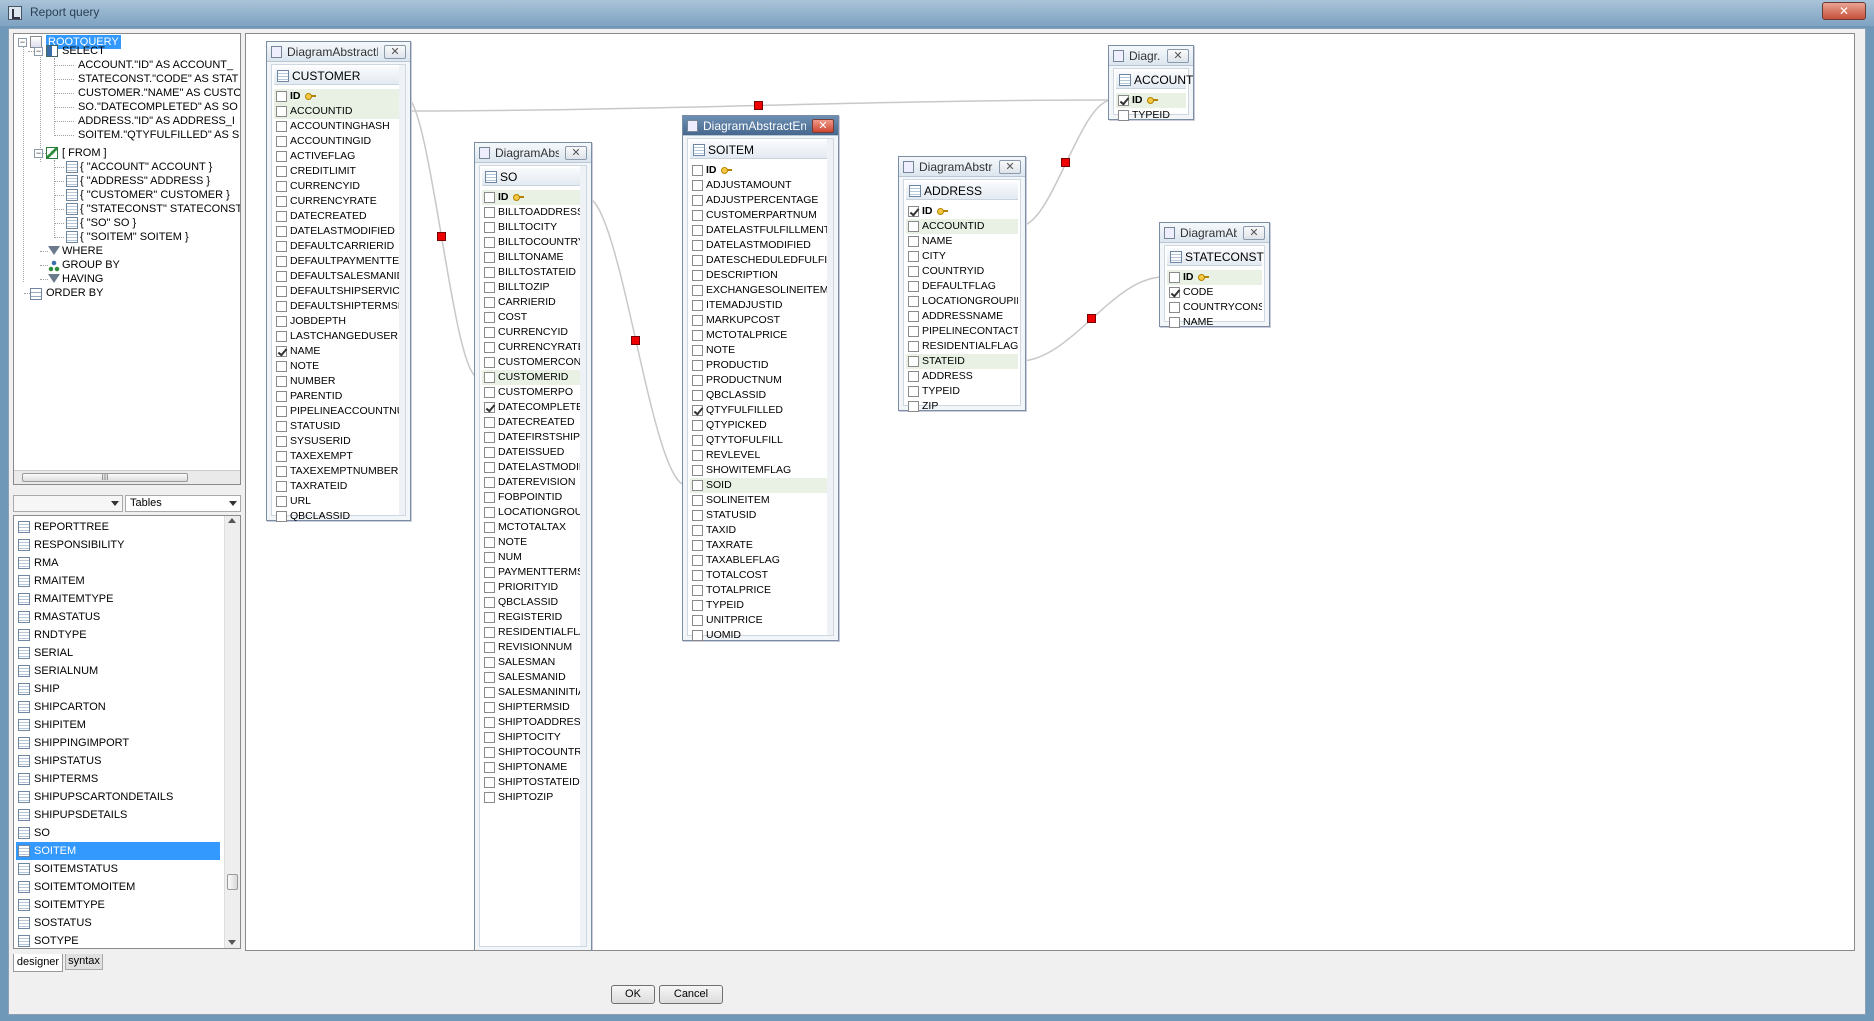 The width and height of the screenshot is (1874, 1021). Describe the element at coordinates (533, 347) in the screenshot. I see `column-row: CURRENCYRATE` at that location.